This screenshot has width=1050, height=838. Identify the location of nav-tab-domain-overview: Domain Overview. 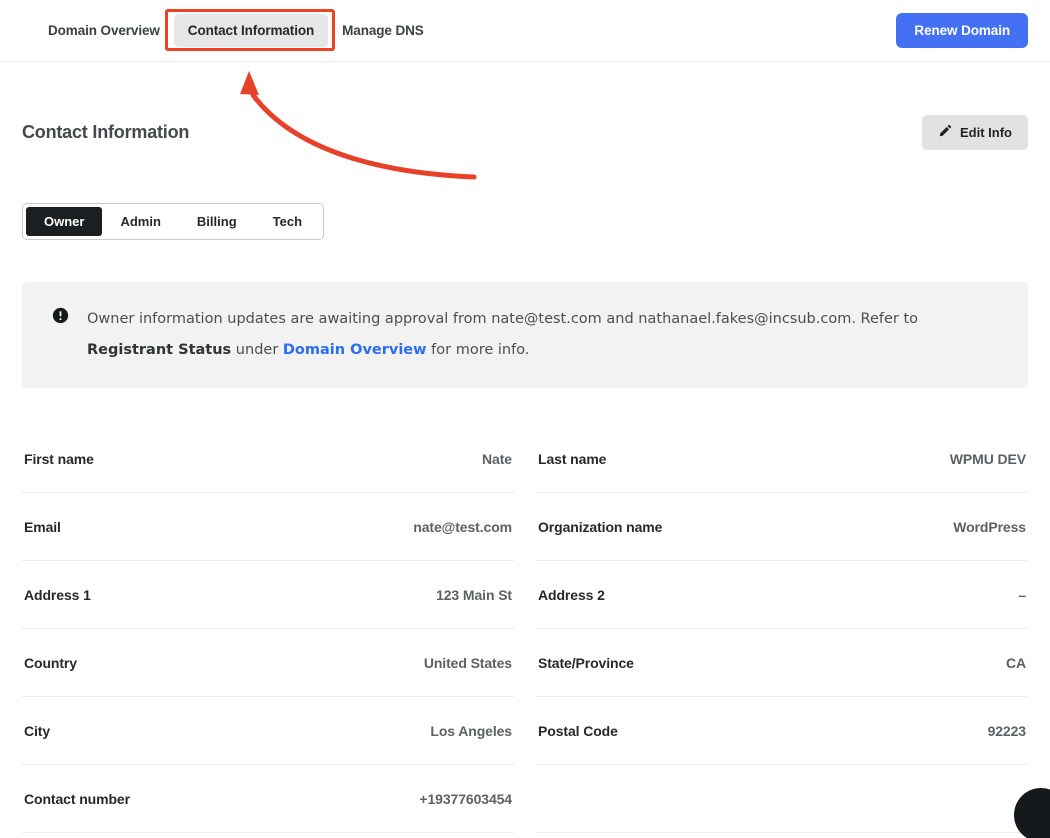
(104, 30).